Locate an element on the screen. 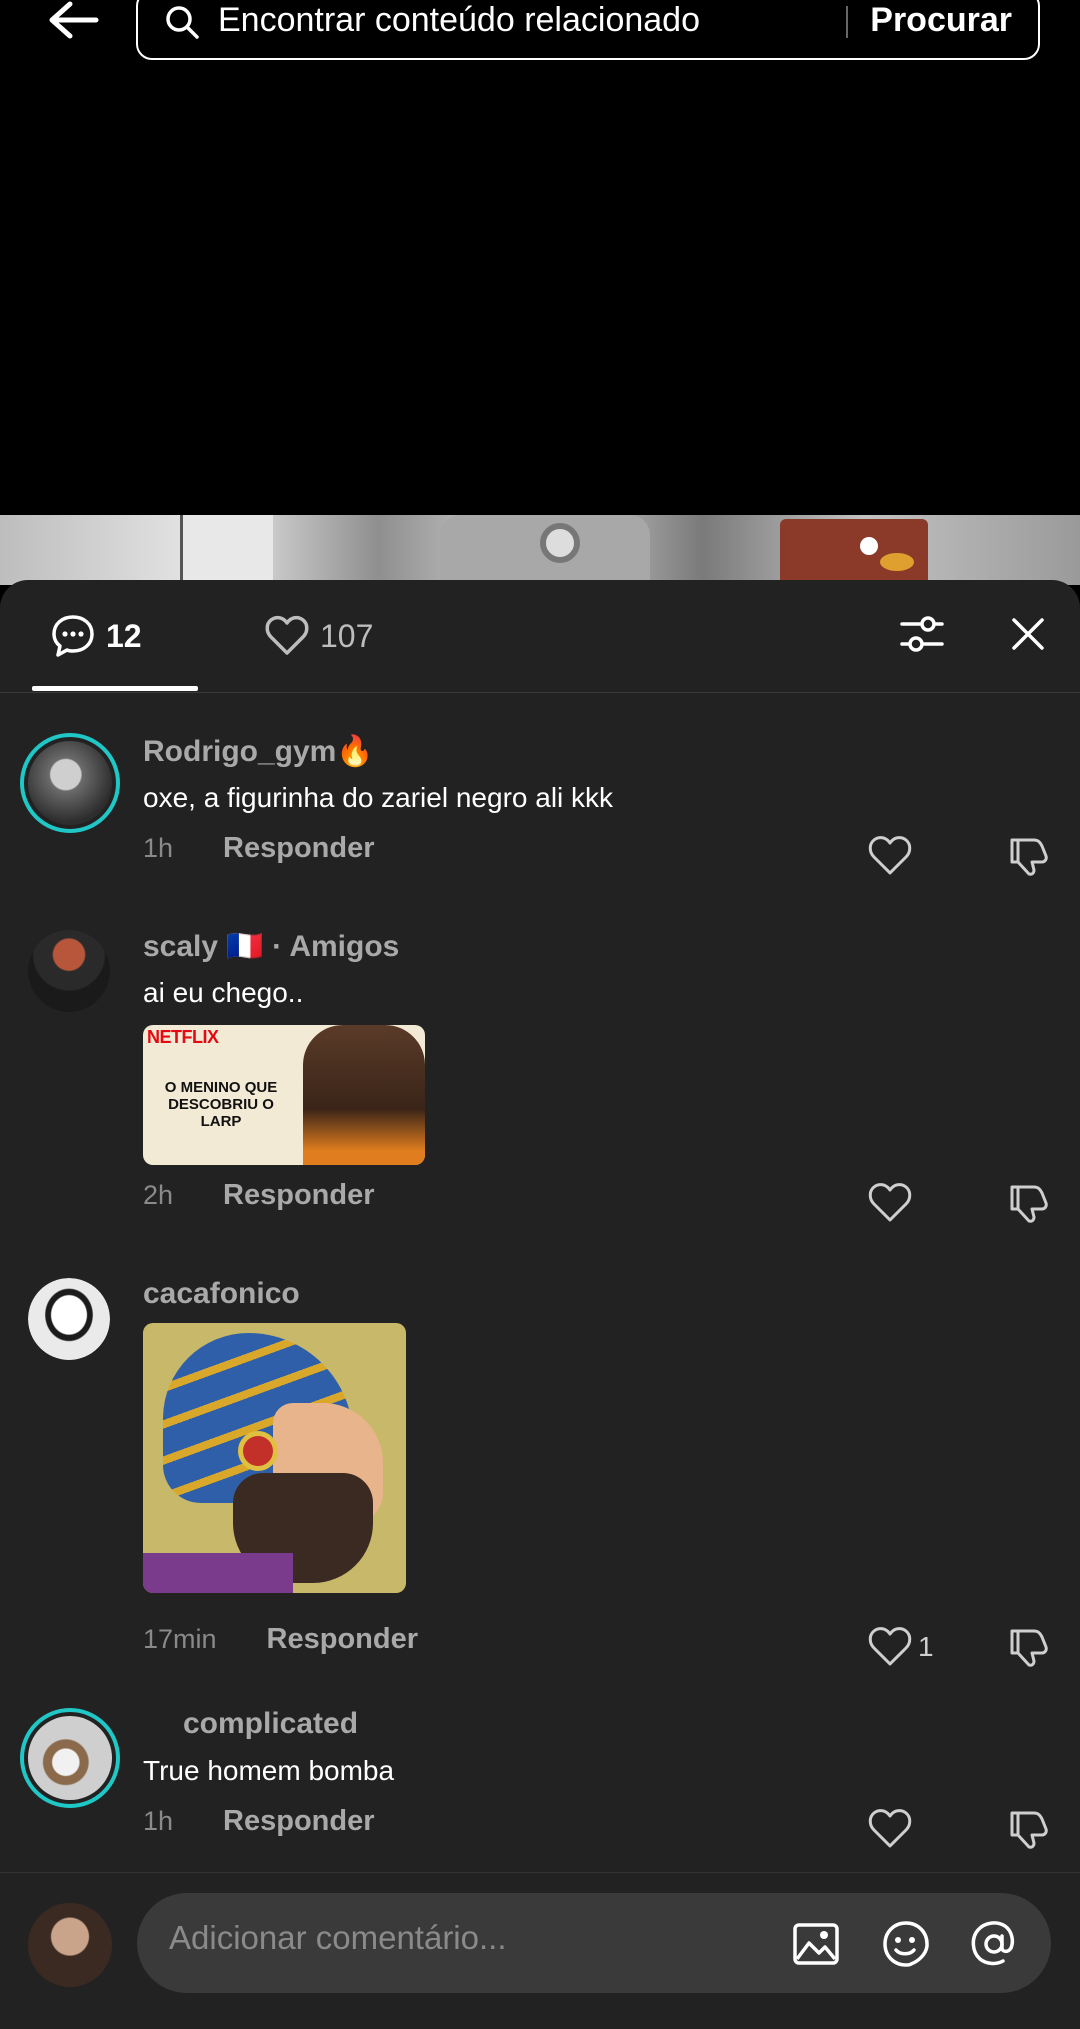 This screenshot has height=2029, width=1080. comment-time: 2h is located at coordinates (158, 1195).